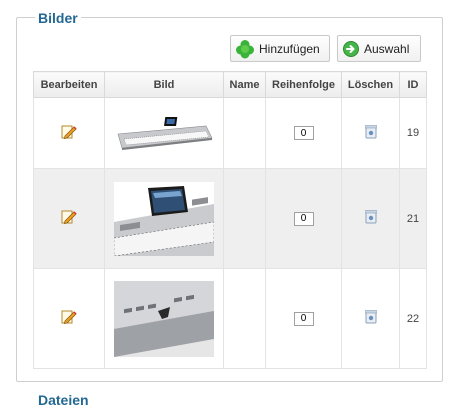 This screenshot has width=462, height=408. What do you see at coordinates (413, 133) in the screenshot?
I see `row-id: 19` at bounding box center [413, 133].